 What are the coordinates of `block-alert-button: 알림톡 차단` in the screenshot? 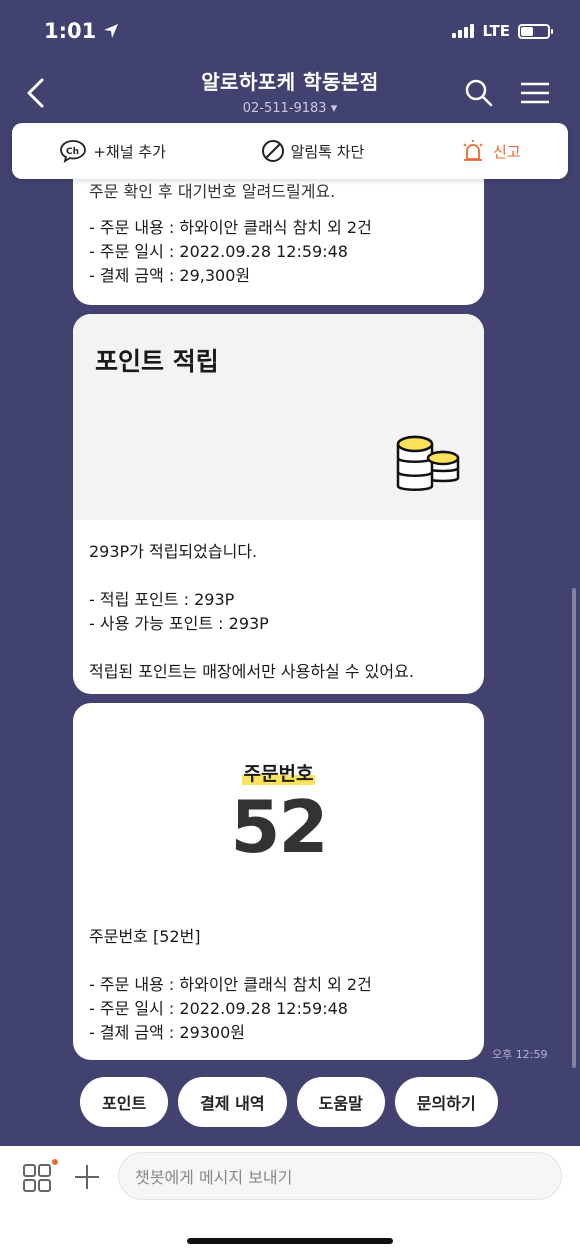 It's located at (313, 151).